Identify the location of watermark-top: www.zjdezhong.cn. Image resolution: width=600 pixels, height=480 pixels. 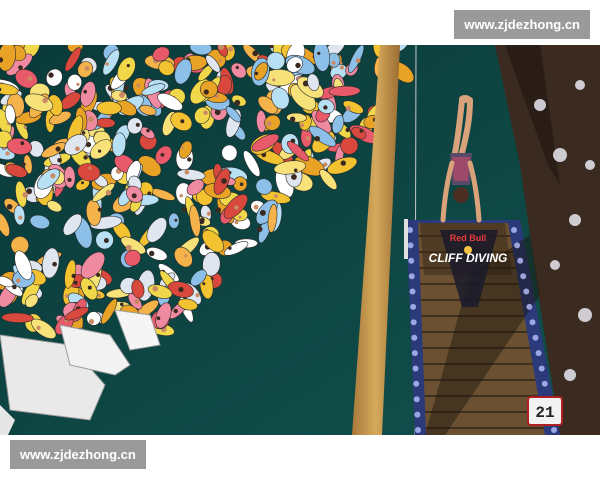
(522, 24).